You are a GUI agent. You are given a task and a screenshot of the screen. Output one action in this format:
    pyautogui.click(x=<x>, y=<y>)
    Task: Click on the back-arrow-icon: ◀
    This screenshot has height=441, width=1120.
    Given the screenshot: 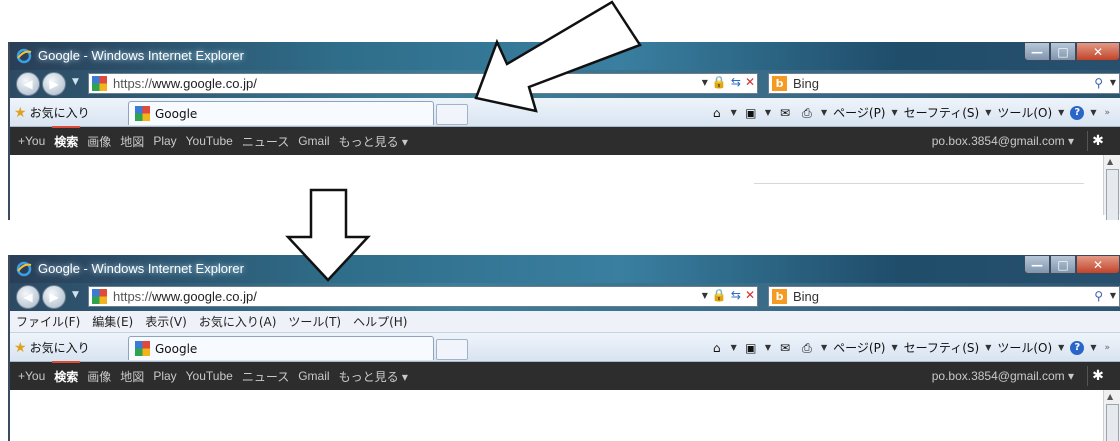 What is the action you would take?
    pyautogui.click(x=28, y=84)
    